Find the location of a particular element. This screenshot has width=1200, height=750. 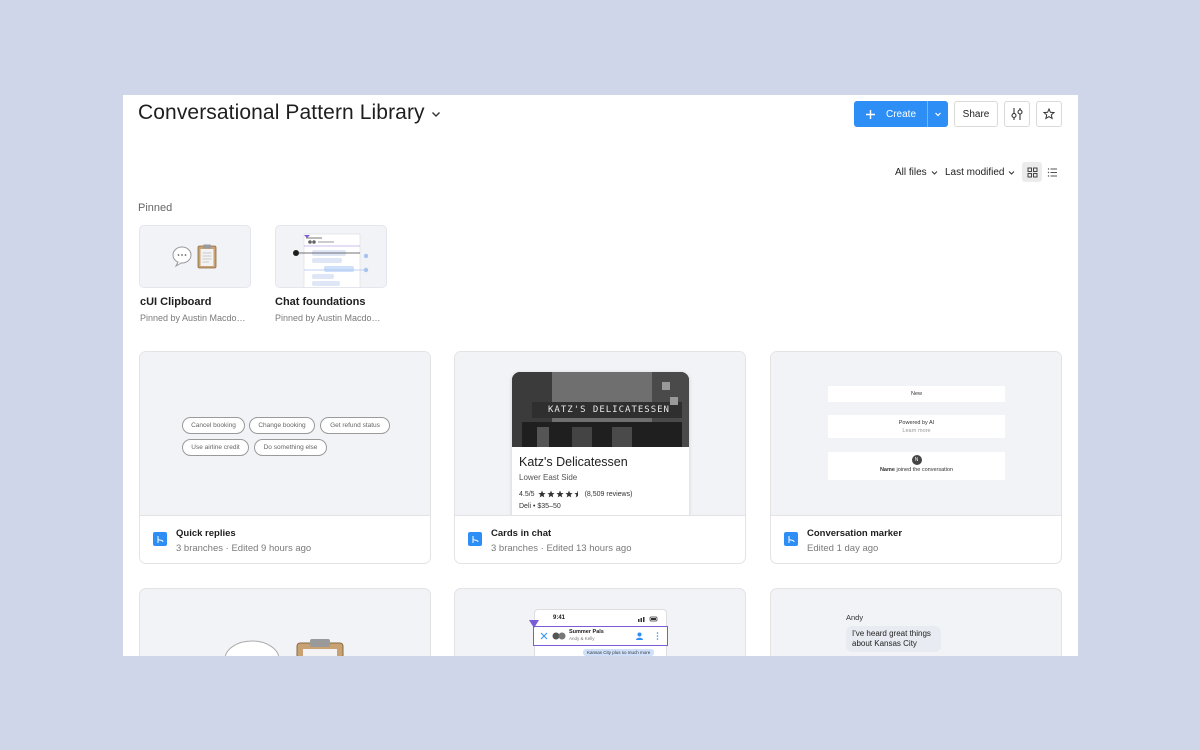

favorite-button is located at coordinates (1049, 114).